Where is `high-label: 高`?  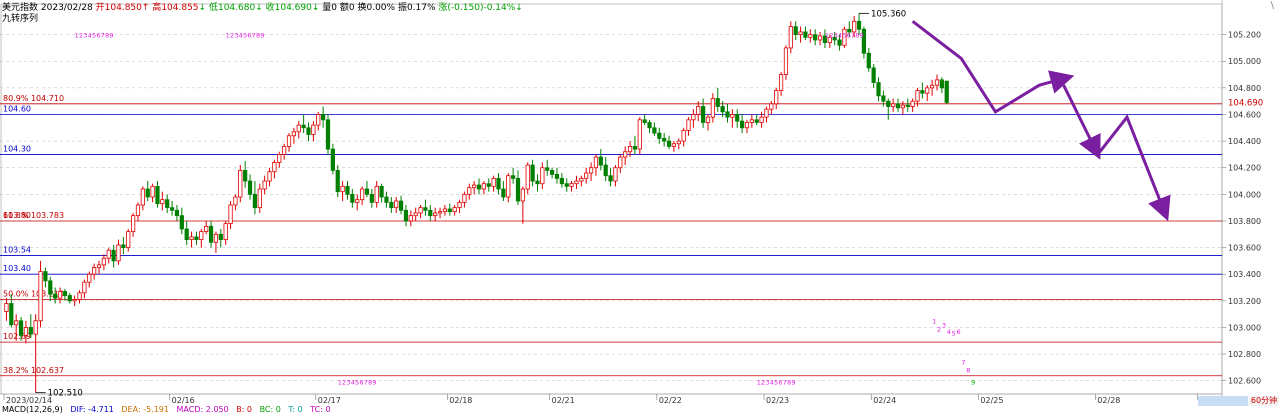
high-label: 高 is located at coordinates (157, 8).